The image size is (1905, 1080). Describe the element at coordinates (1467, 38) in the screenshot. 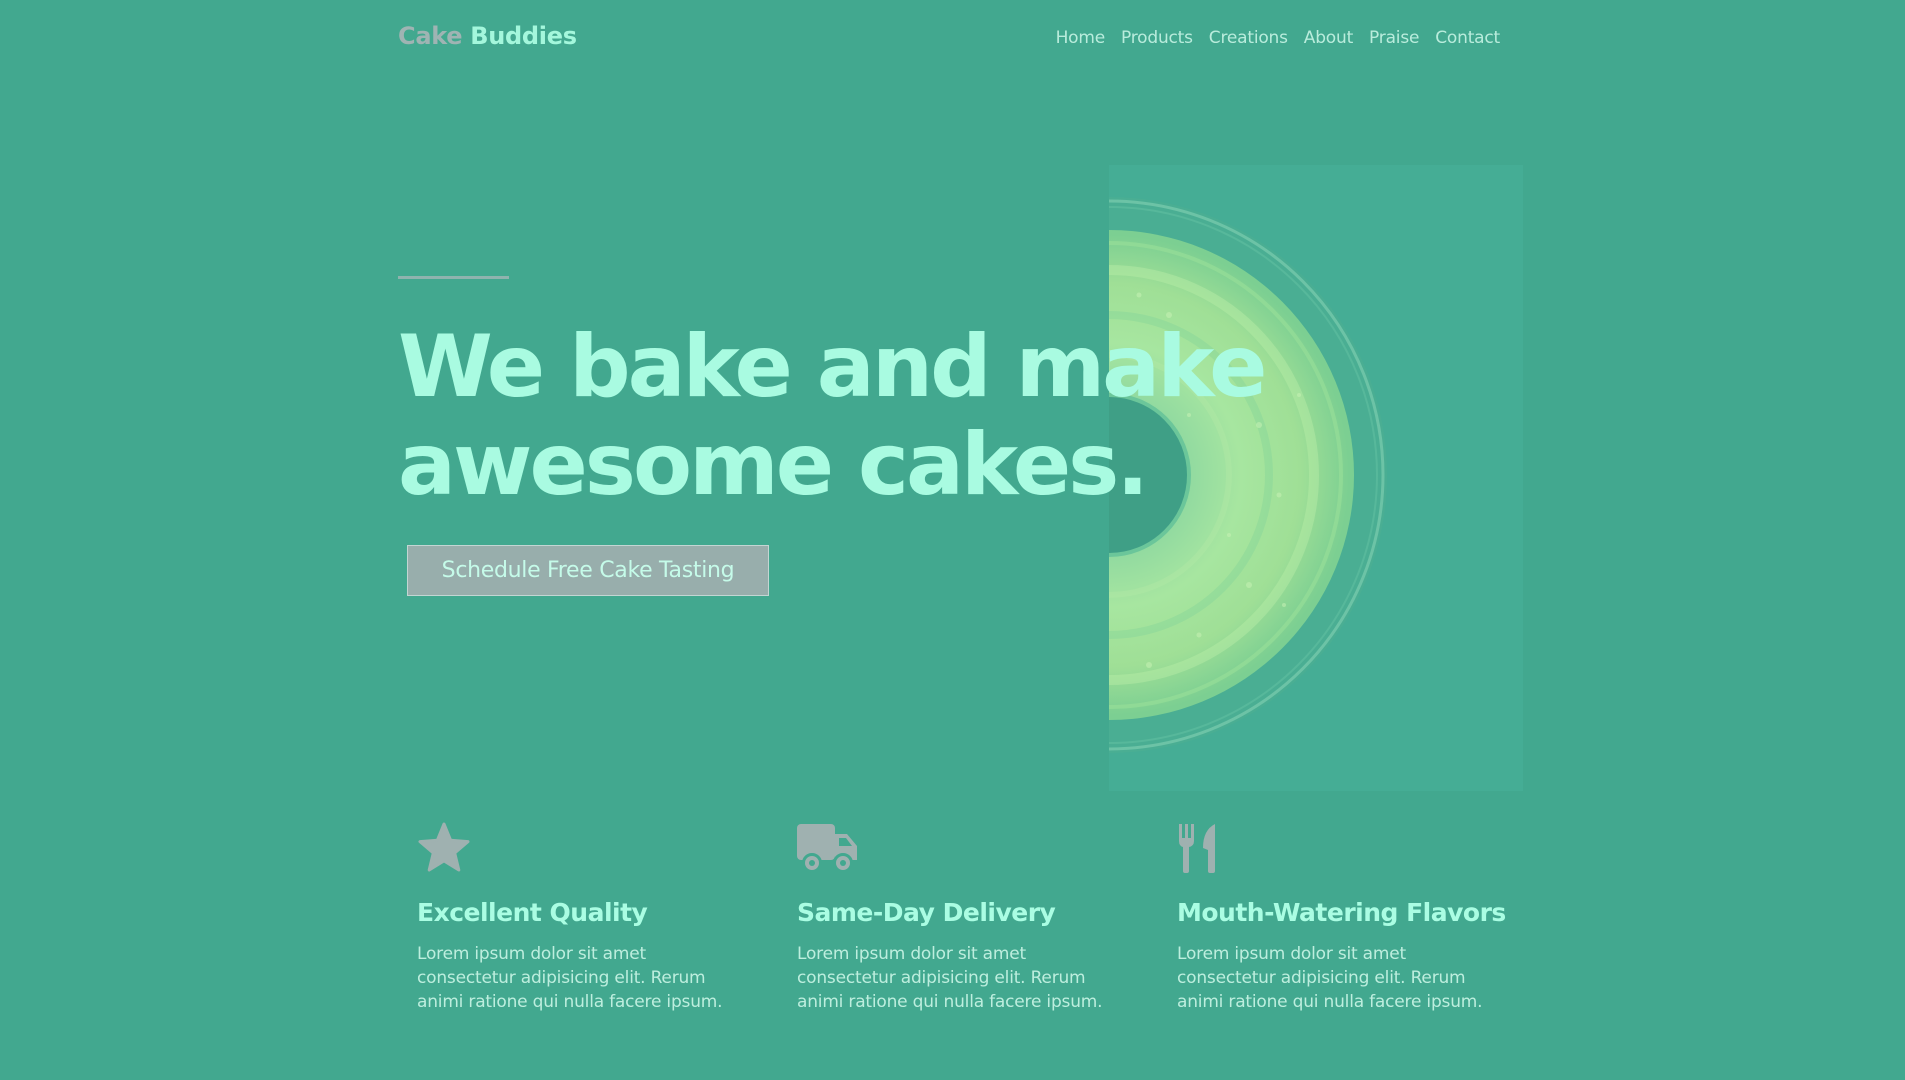

I see `nav-contact: Contact` at that location.